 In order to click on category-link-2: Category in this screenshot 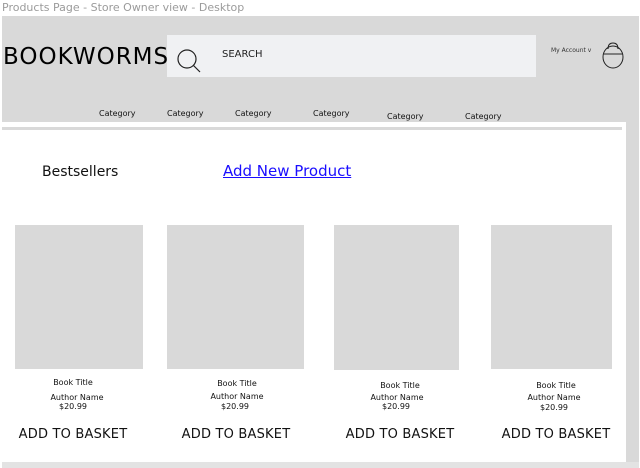, I will do `click(185, 113)`.